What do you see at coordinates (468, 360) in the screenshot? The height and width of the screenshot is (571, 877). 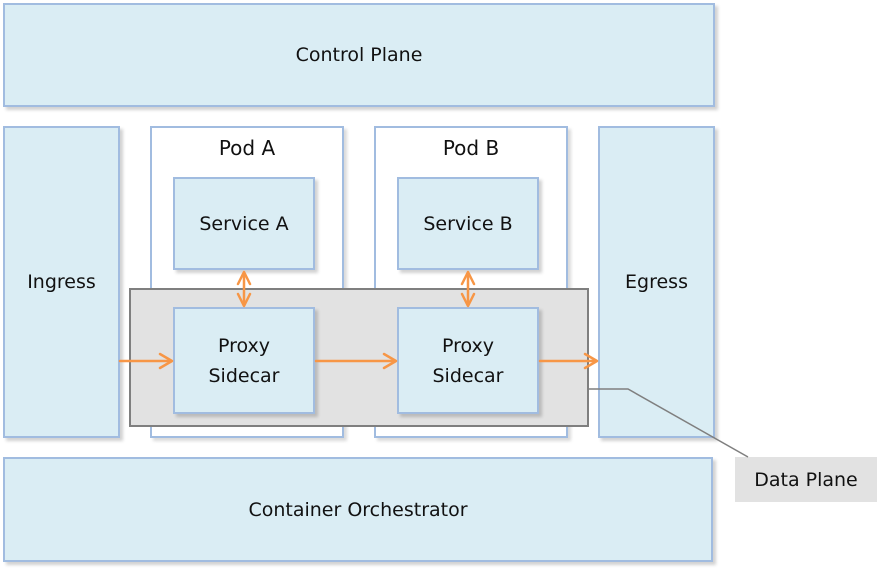 I see `proxy-sidecar-b-box: Proxy Sidecar` at bounding box center [468, 360].